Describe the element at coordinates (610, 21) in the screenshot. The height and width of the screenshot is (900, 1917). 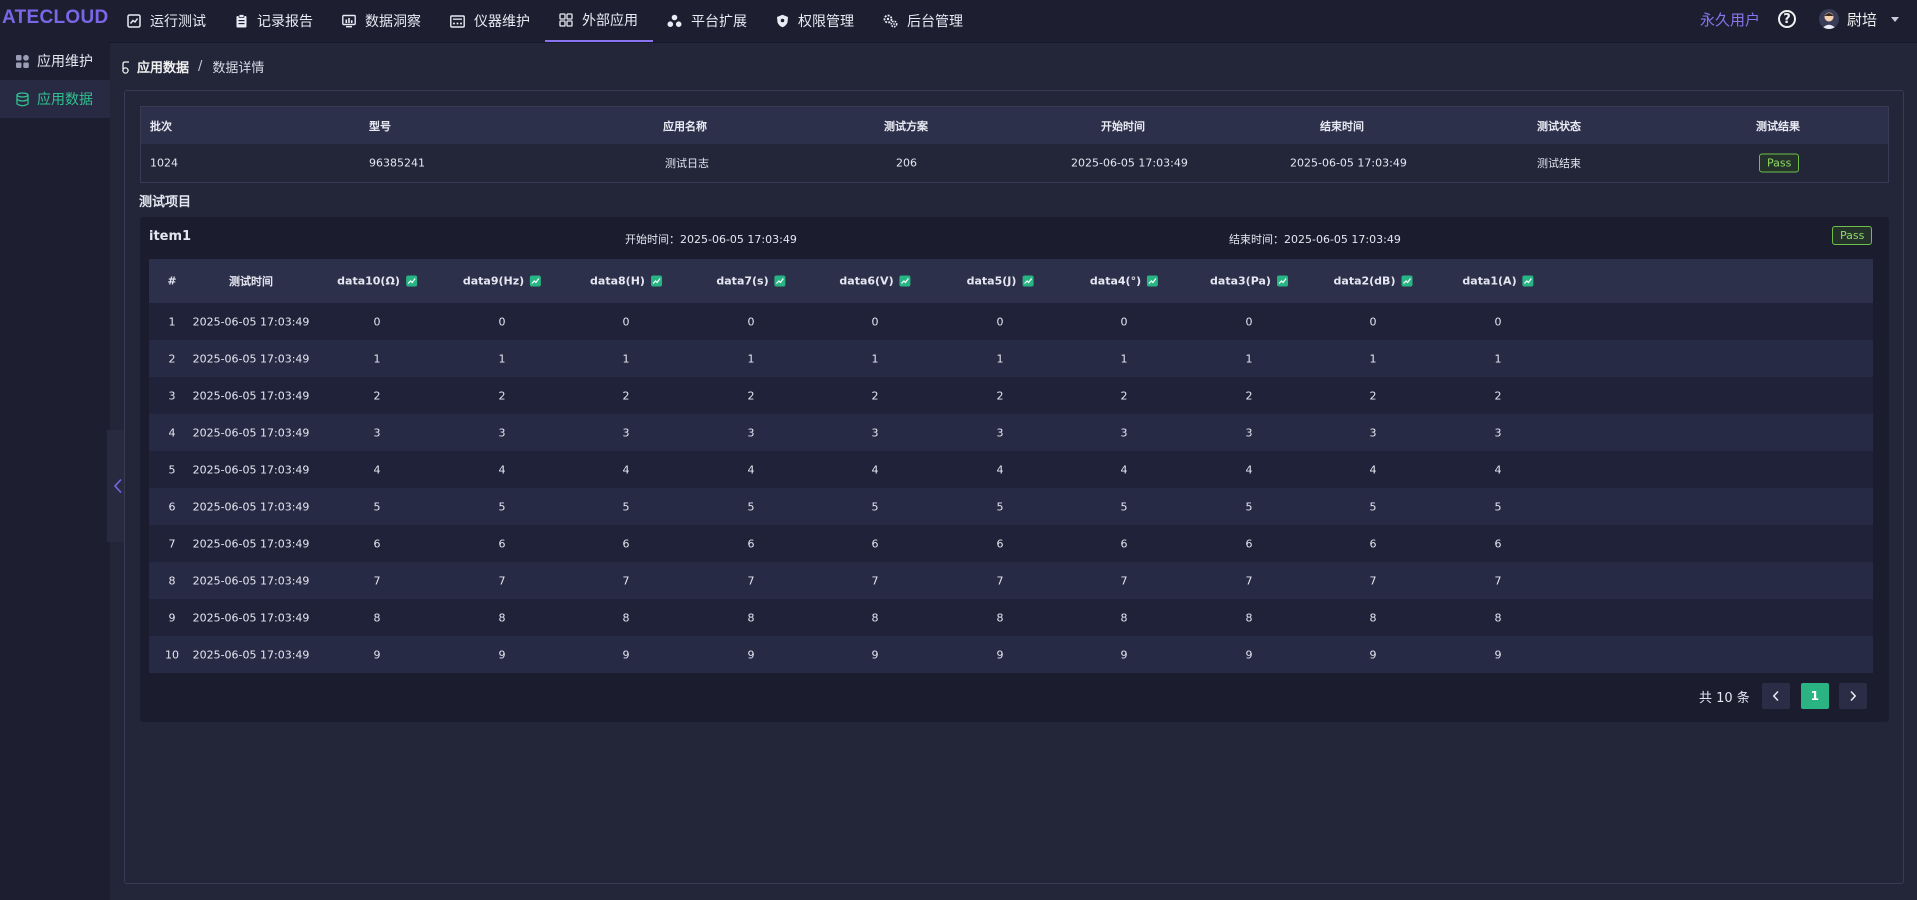
I see `nav-item-label: 外部应用` at that location.